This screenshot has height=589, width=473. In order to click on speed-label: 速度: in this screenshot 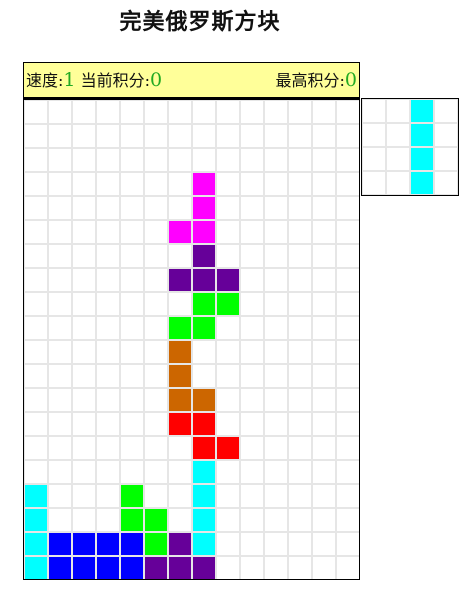, I will do `click(45, 80)`.